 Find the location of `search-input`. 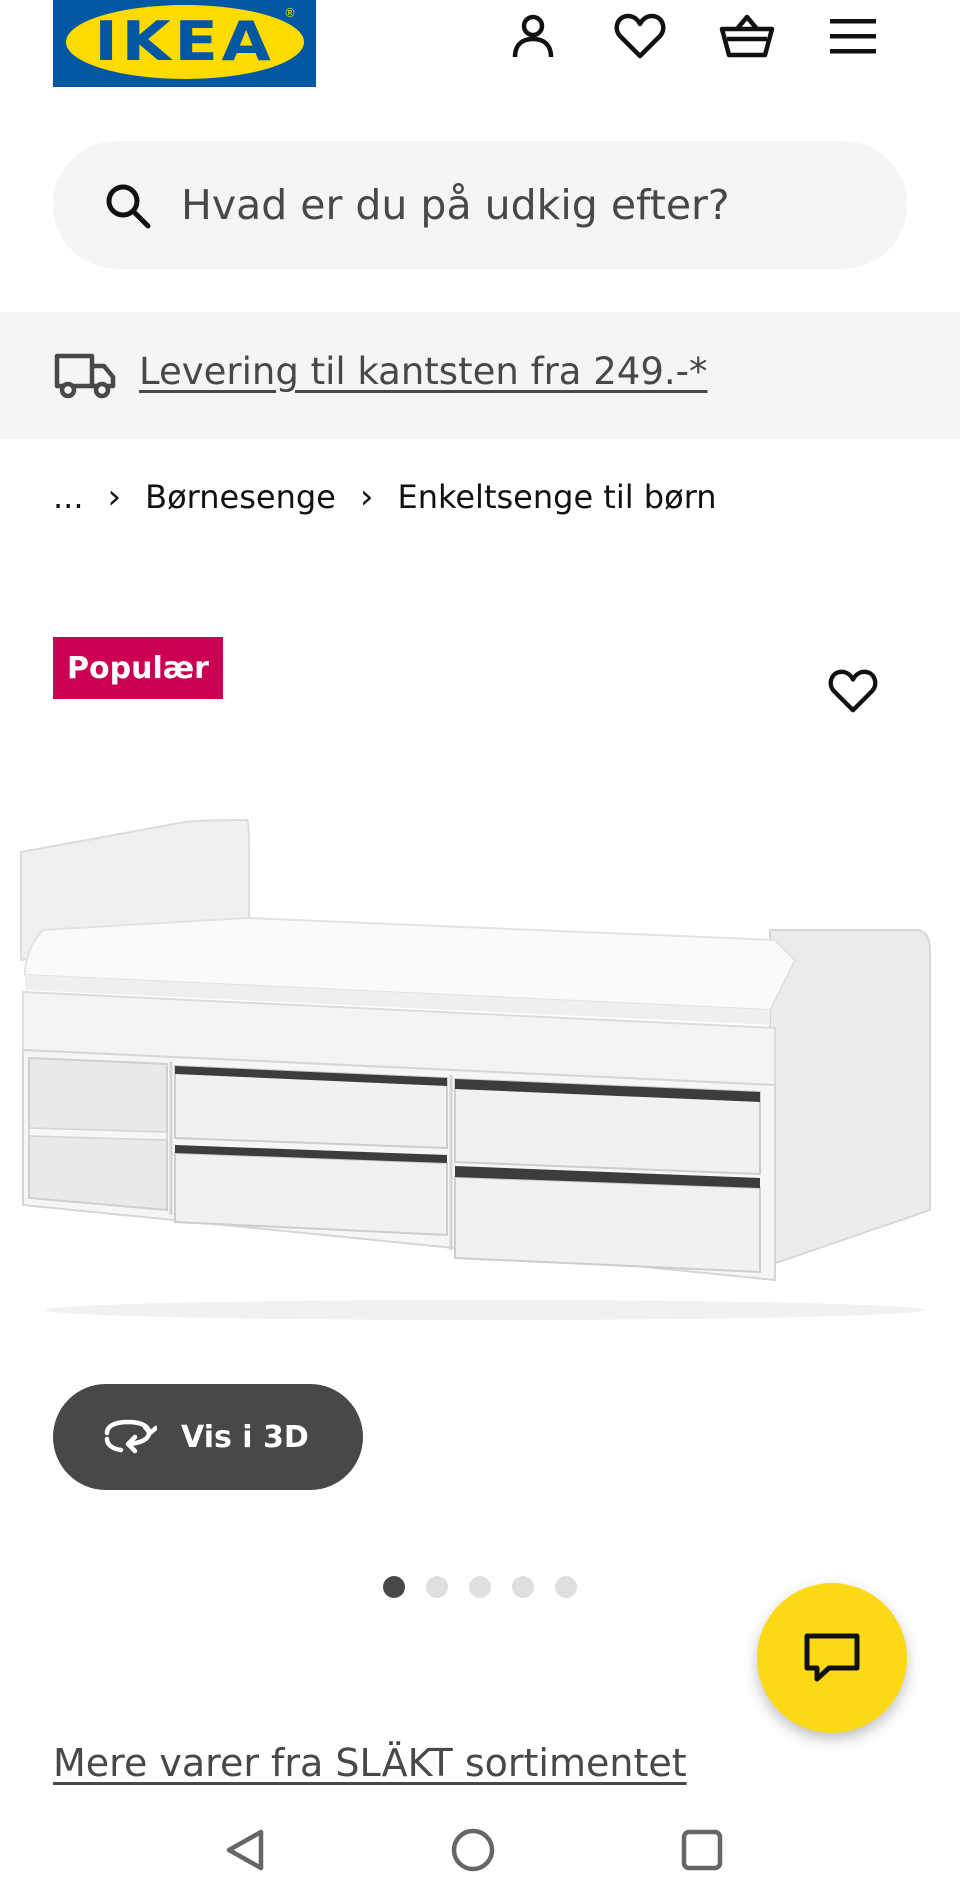

search-input is located at coordinates (521, 205).